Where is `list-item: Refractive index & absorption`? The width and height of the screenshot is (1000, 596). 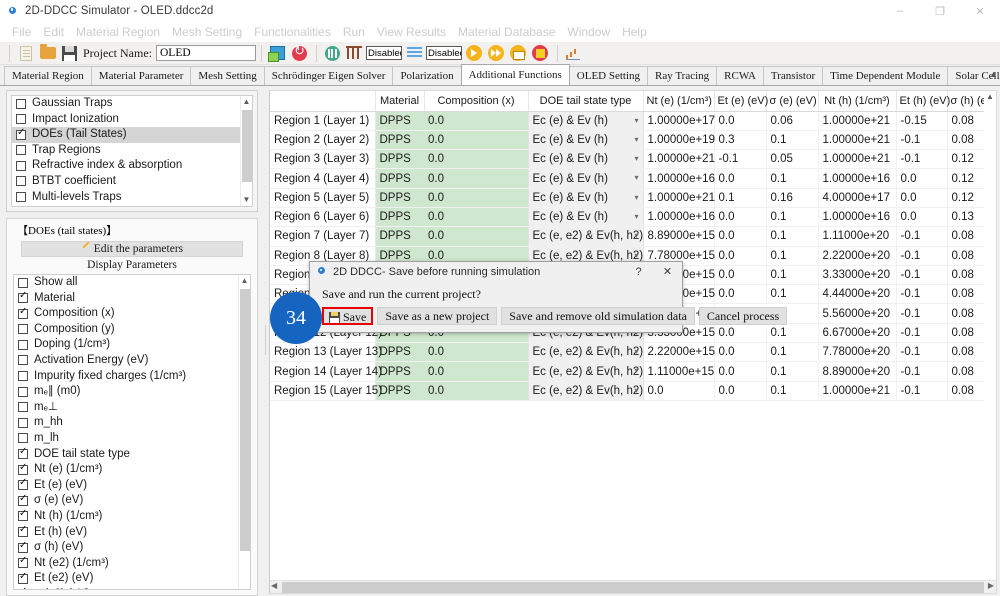
list-item: Refractive index & absorption is located at coordinates (132, 166).